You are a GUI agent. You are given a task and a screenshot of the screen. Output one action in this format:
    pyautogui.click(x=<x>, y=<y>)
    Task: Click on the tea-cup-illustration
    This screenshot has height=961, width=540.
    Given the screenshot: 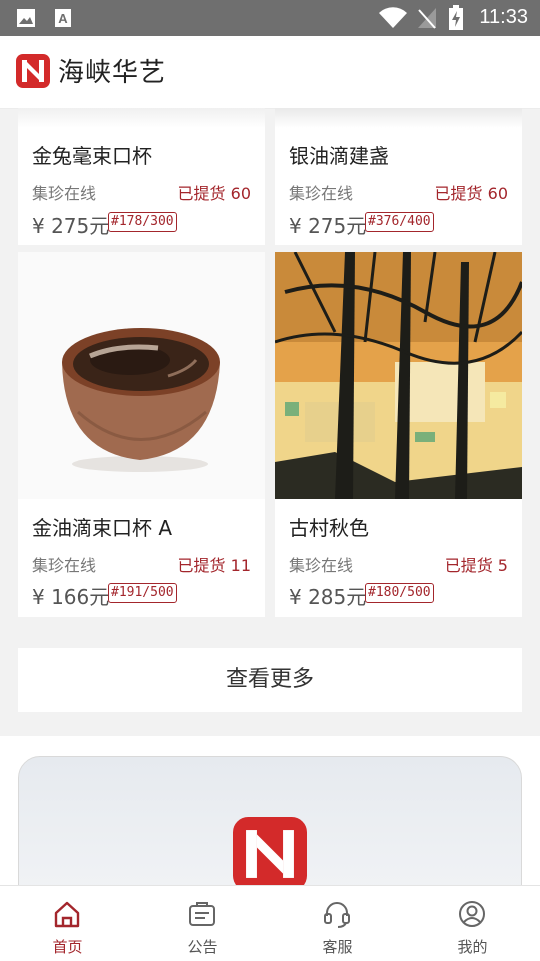 What is the action you would take?
    pyautogui.click(x=141, y=400)
    